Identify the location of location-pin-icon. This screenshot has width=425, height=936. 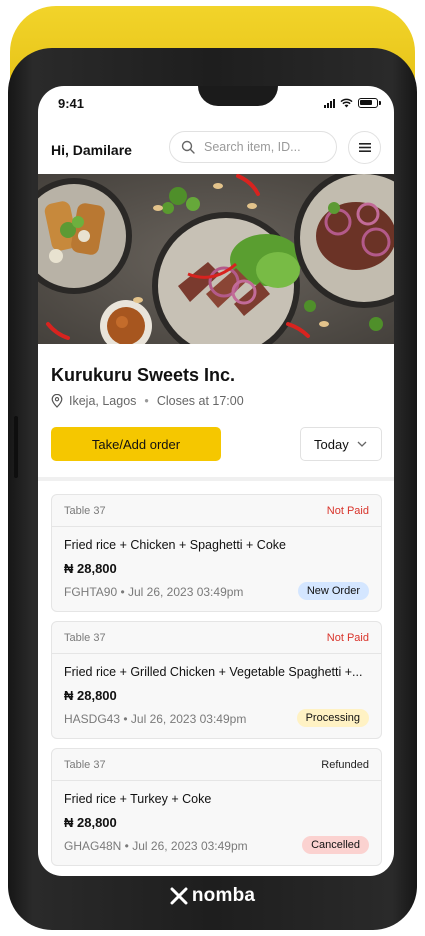
(57, 401).